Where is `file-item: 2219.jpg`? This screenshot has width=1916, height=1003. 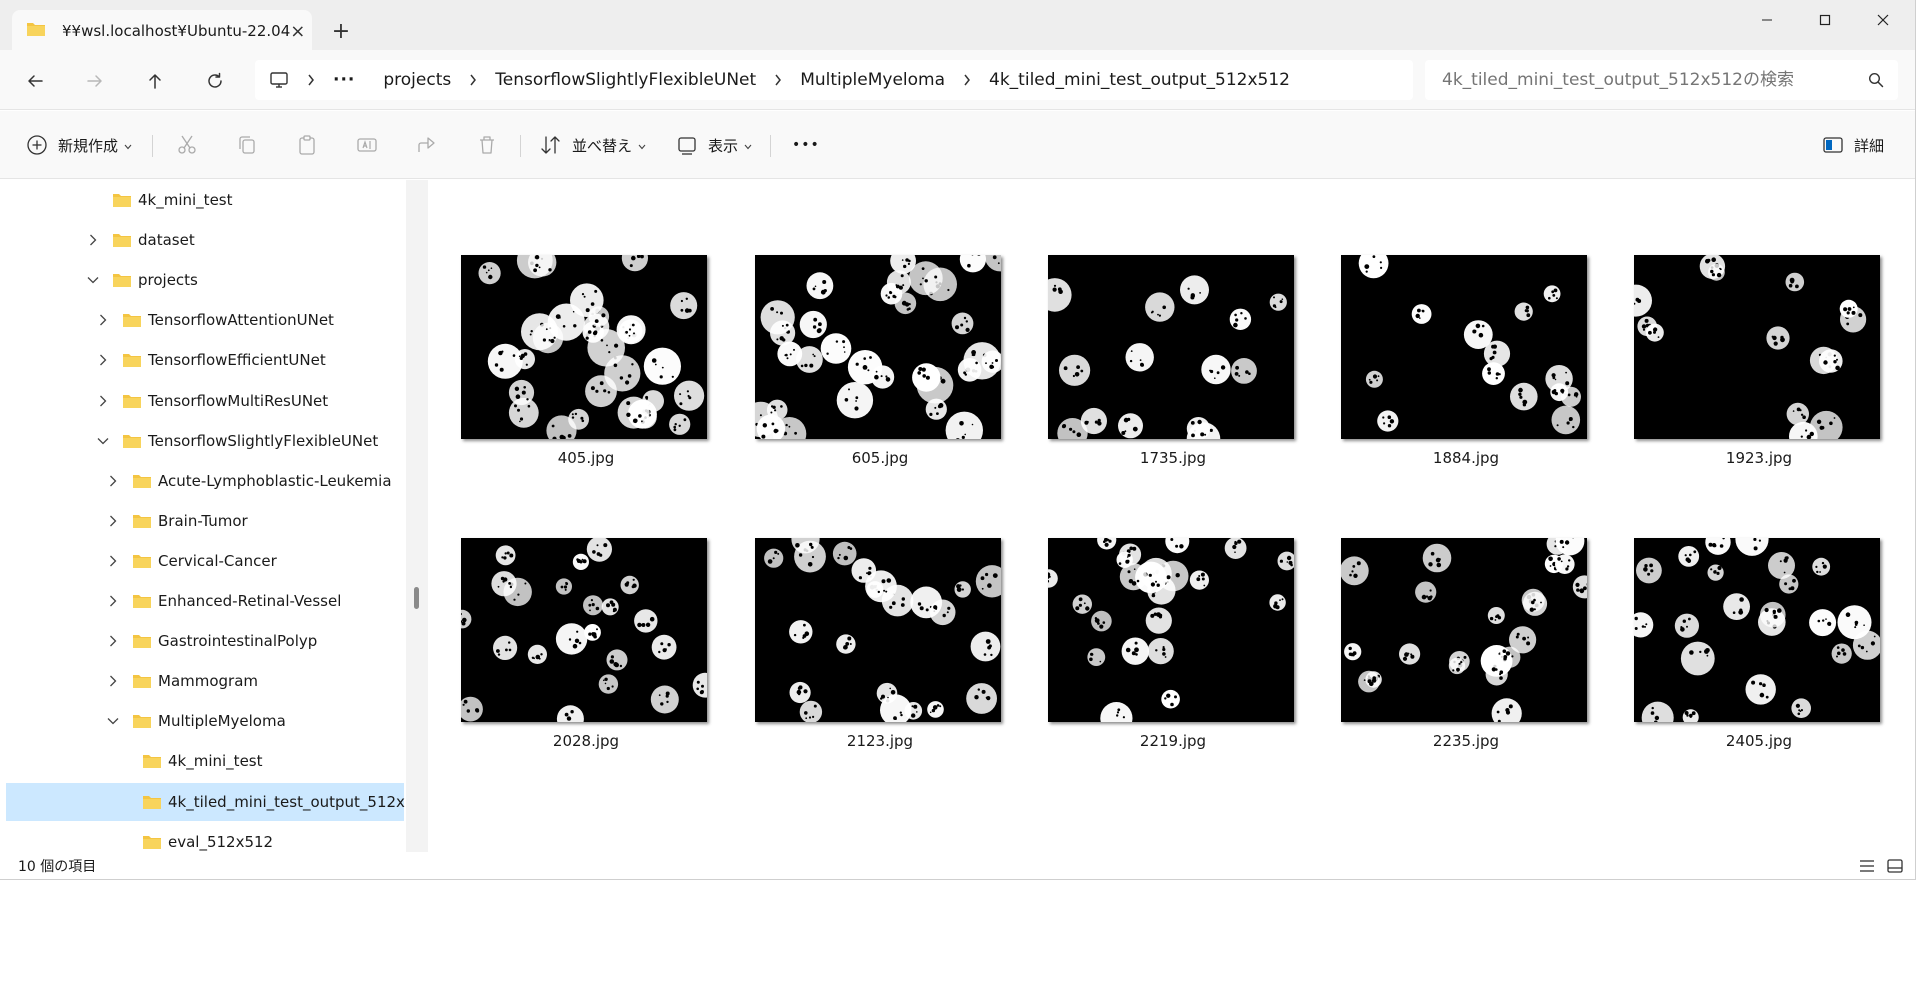
file-item: 2219.jpg is located at coordinates (1173, 653).